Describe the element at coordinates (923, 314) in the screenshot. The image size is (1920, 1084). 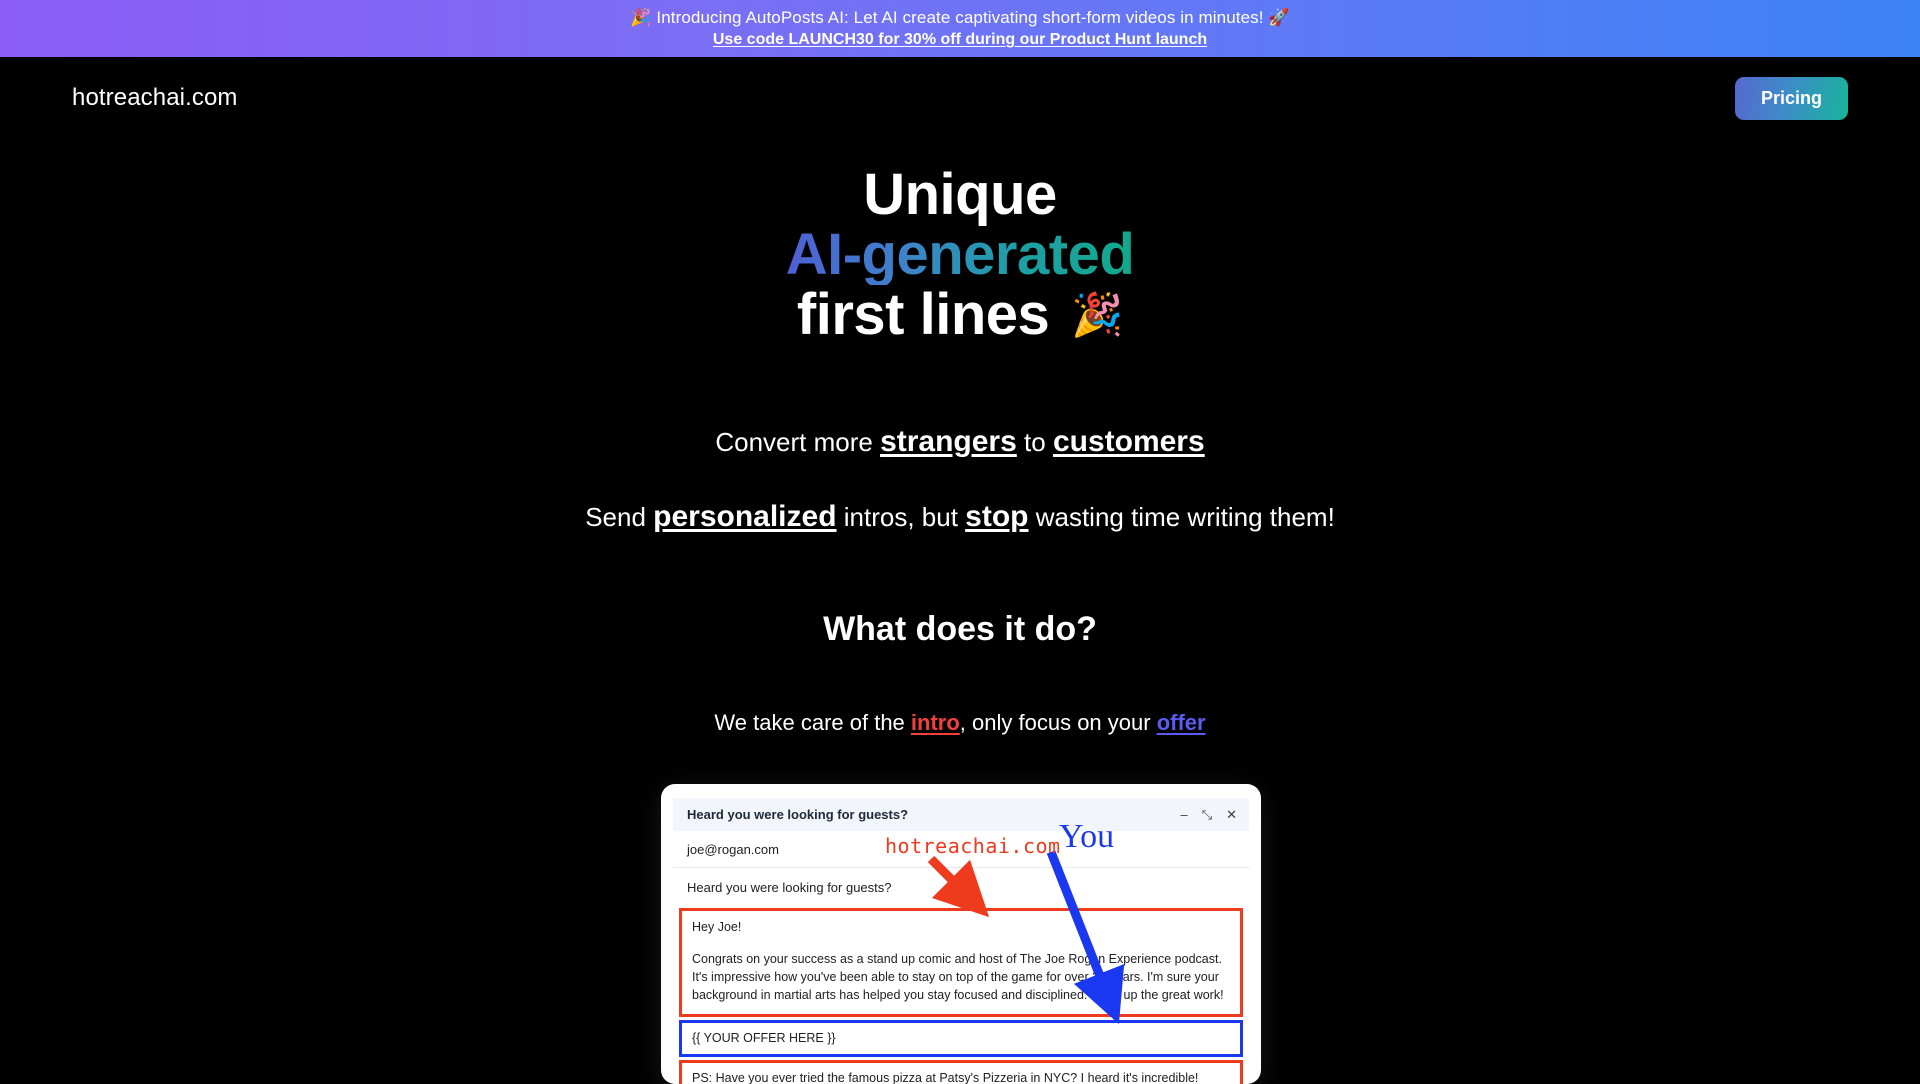
I see `hero-line-3-text: first lines` at that location.